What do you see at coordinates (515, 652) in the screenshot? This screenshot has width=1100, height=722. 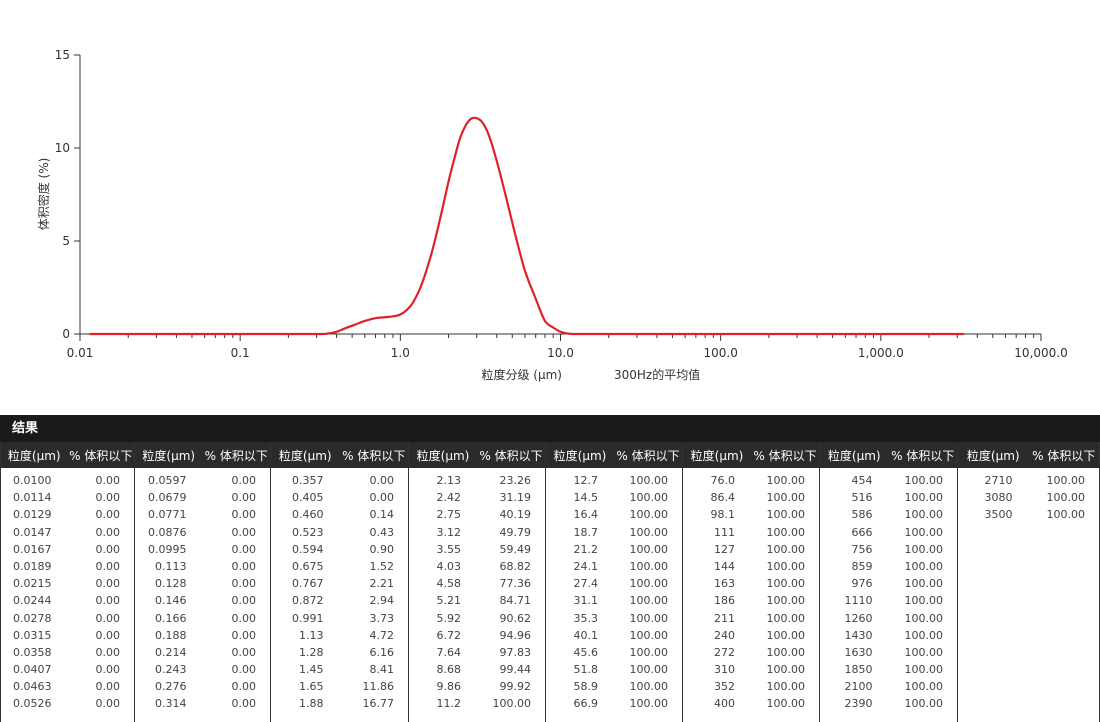 I see `percent-cell: 97.83` at bounding box center [515, 652].